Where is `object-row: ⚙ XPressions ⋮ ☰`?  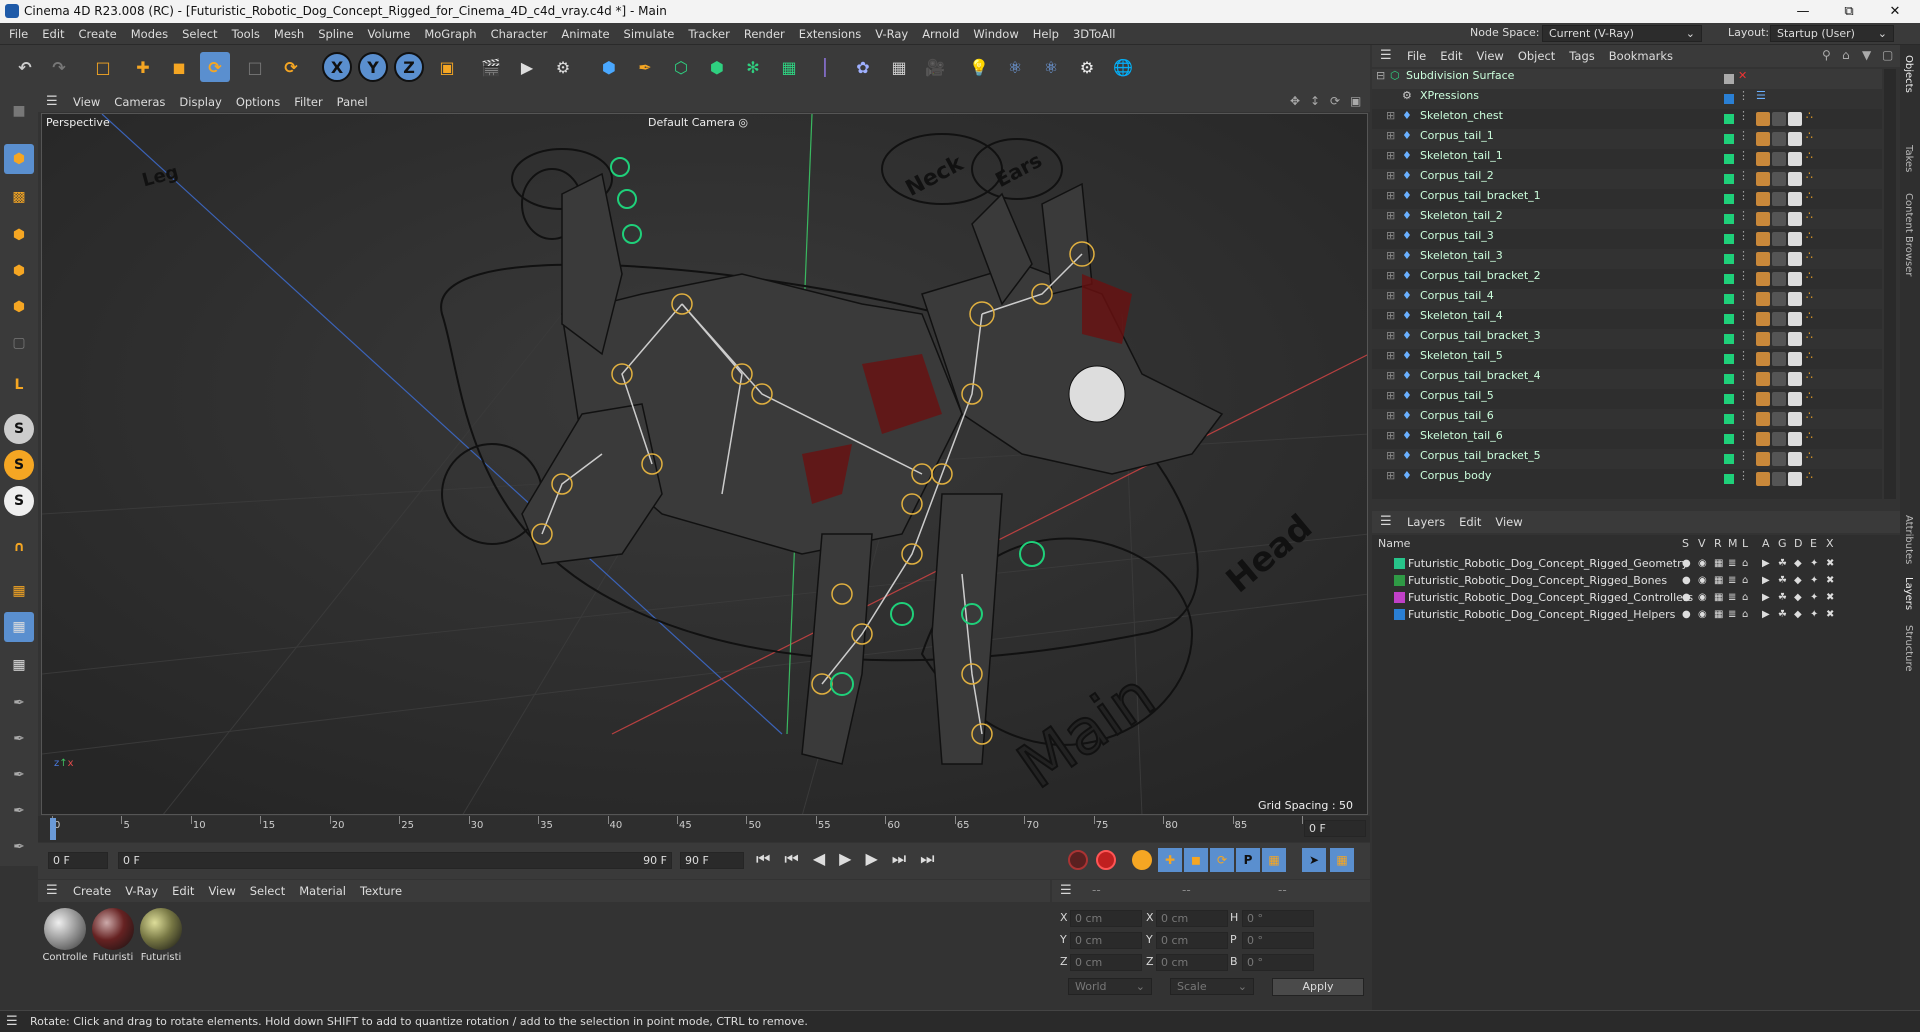 object-row: ⚙ XPressions ⋮ ☰ is located at coordinates (1627, 99).